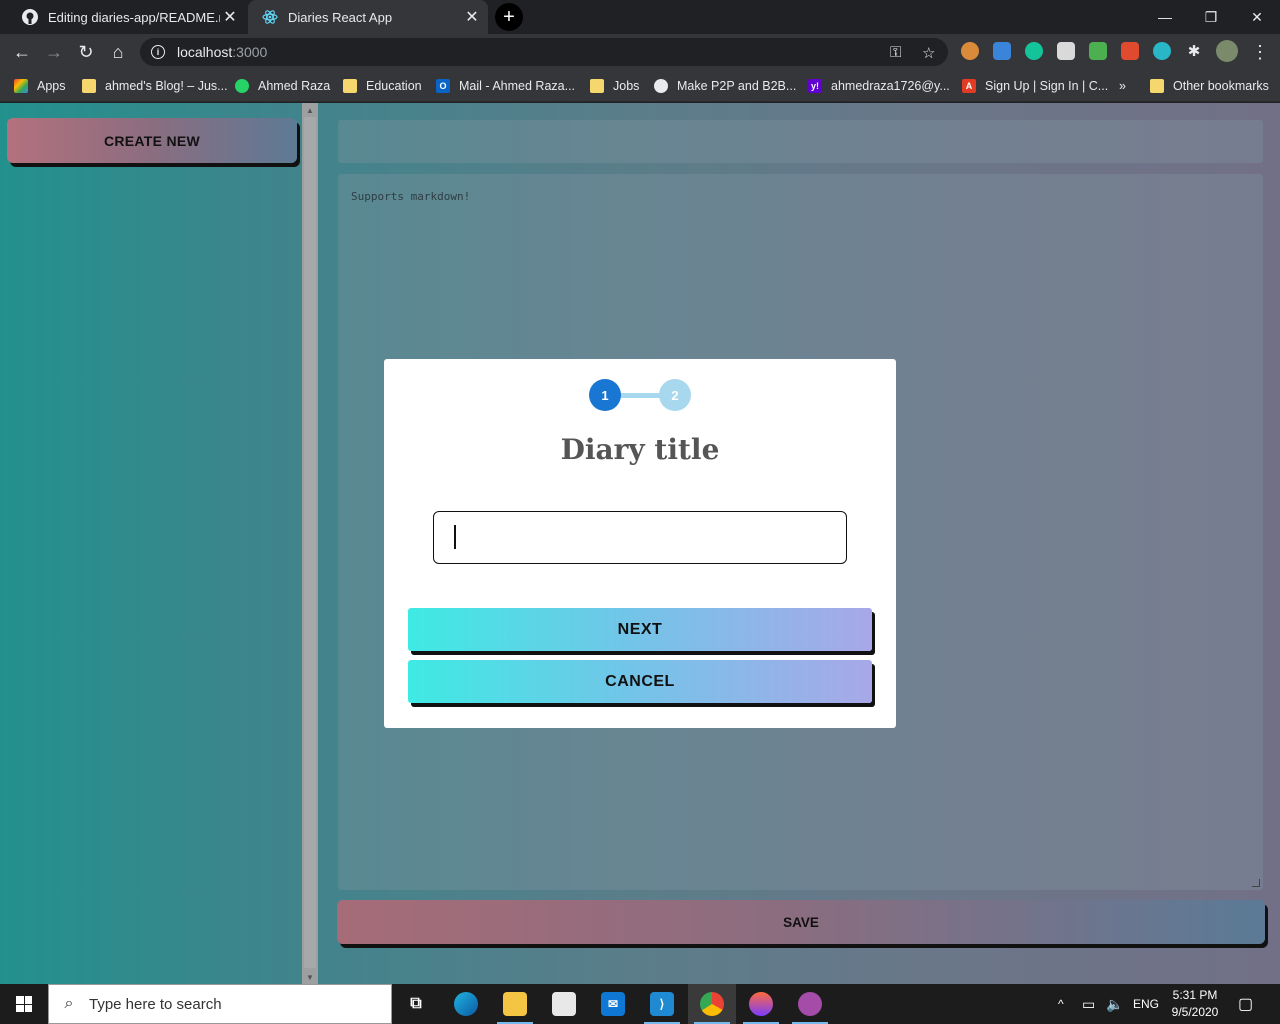 This screenshot has width=1280, height=1024. I want to click on step-1: 1, so click(605, 395).